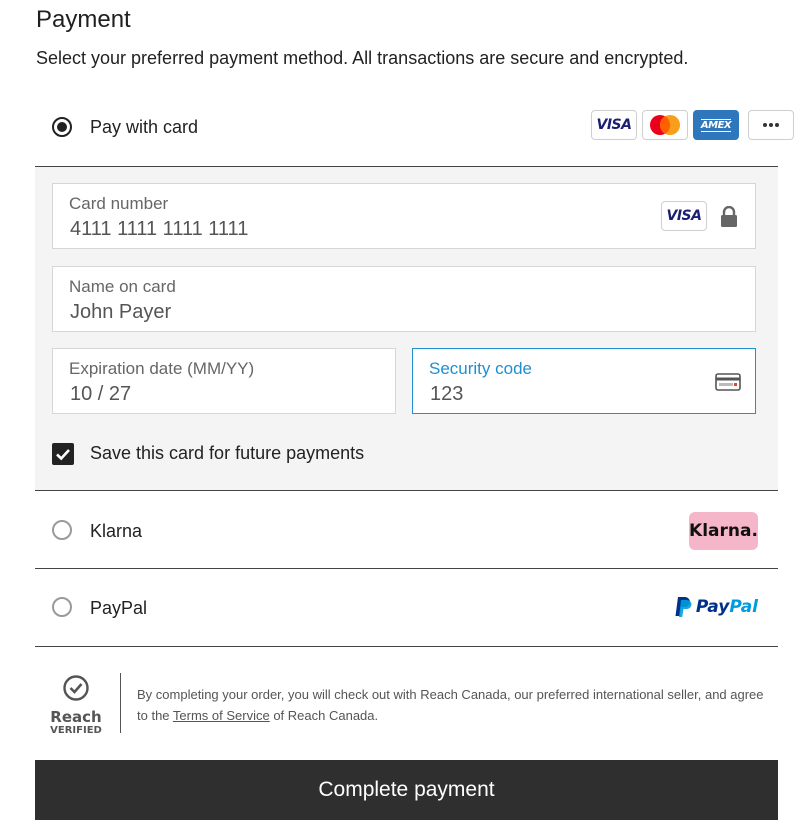  I want to click on name-on-card-label: Name on card, so click(122, 286).